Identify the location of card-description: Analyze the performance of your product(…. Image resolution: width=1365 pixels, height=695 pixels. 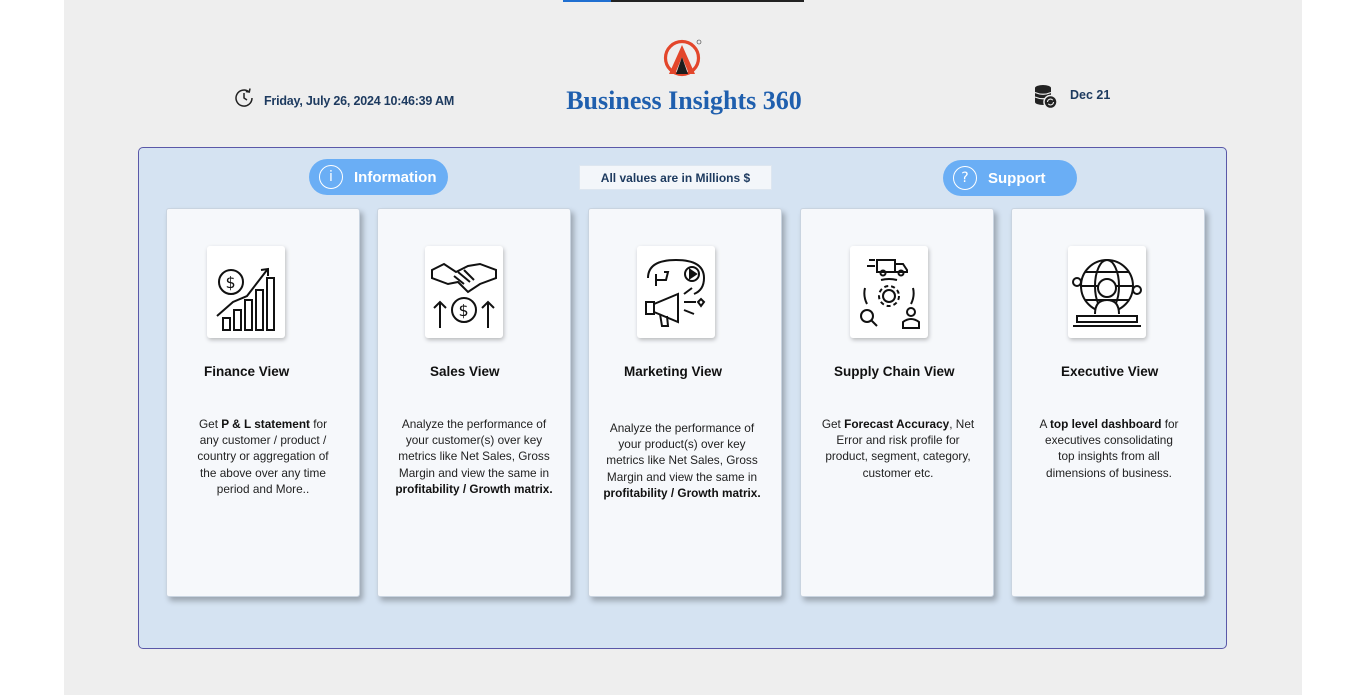
(682, 460).